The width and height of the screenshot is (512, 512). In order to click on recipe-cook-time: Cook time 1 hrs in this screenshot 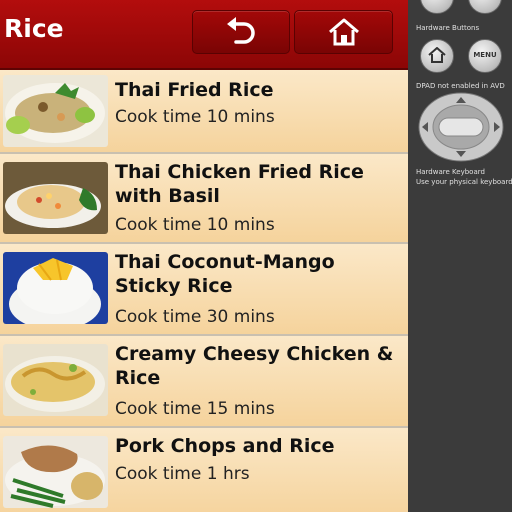, I will do `click(182, 474)`.